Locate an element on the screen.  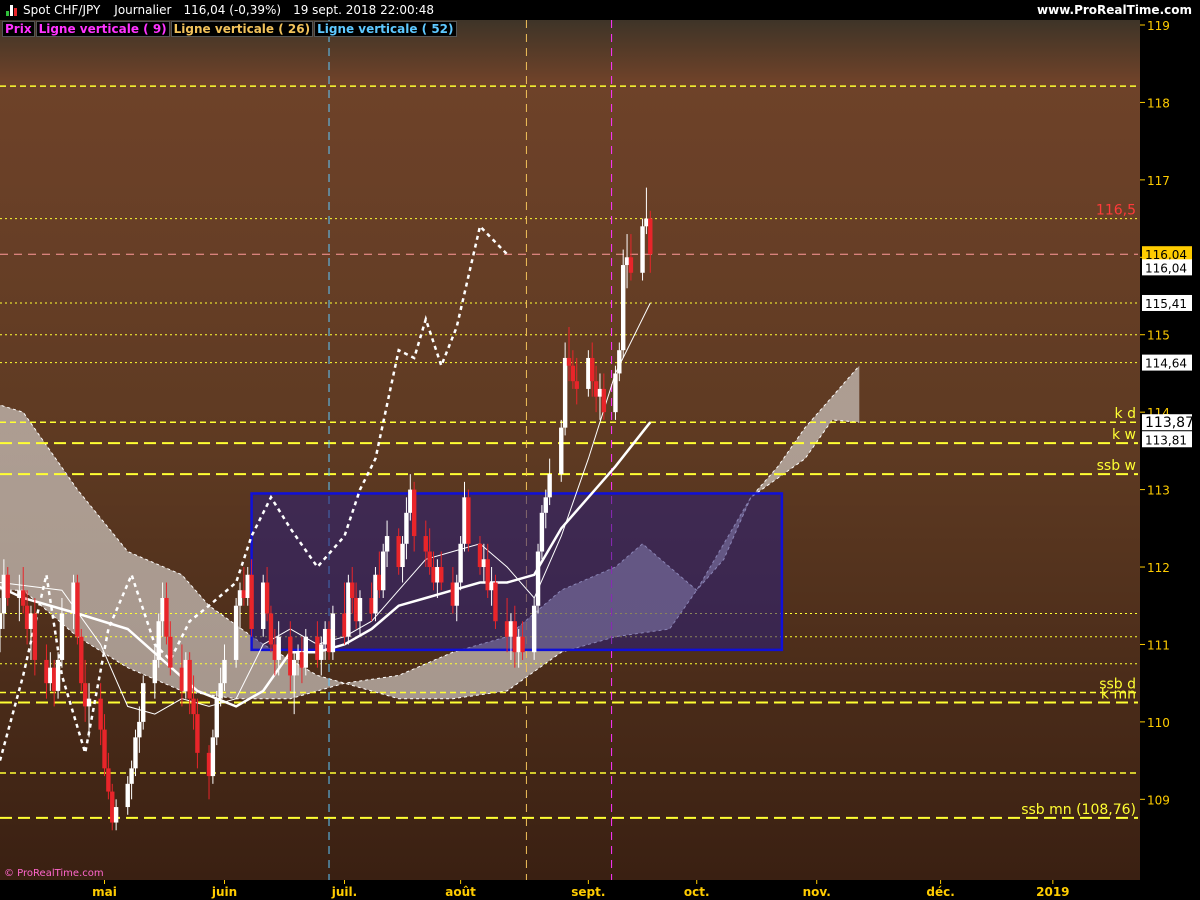
legend-item-vline-52: Ligne verticale ( 52) is located at coordinates (385, 29).